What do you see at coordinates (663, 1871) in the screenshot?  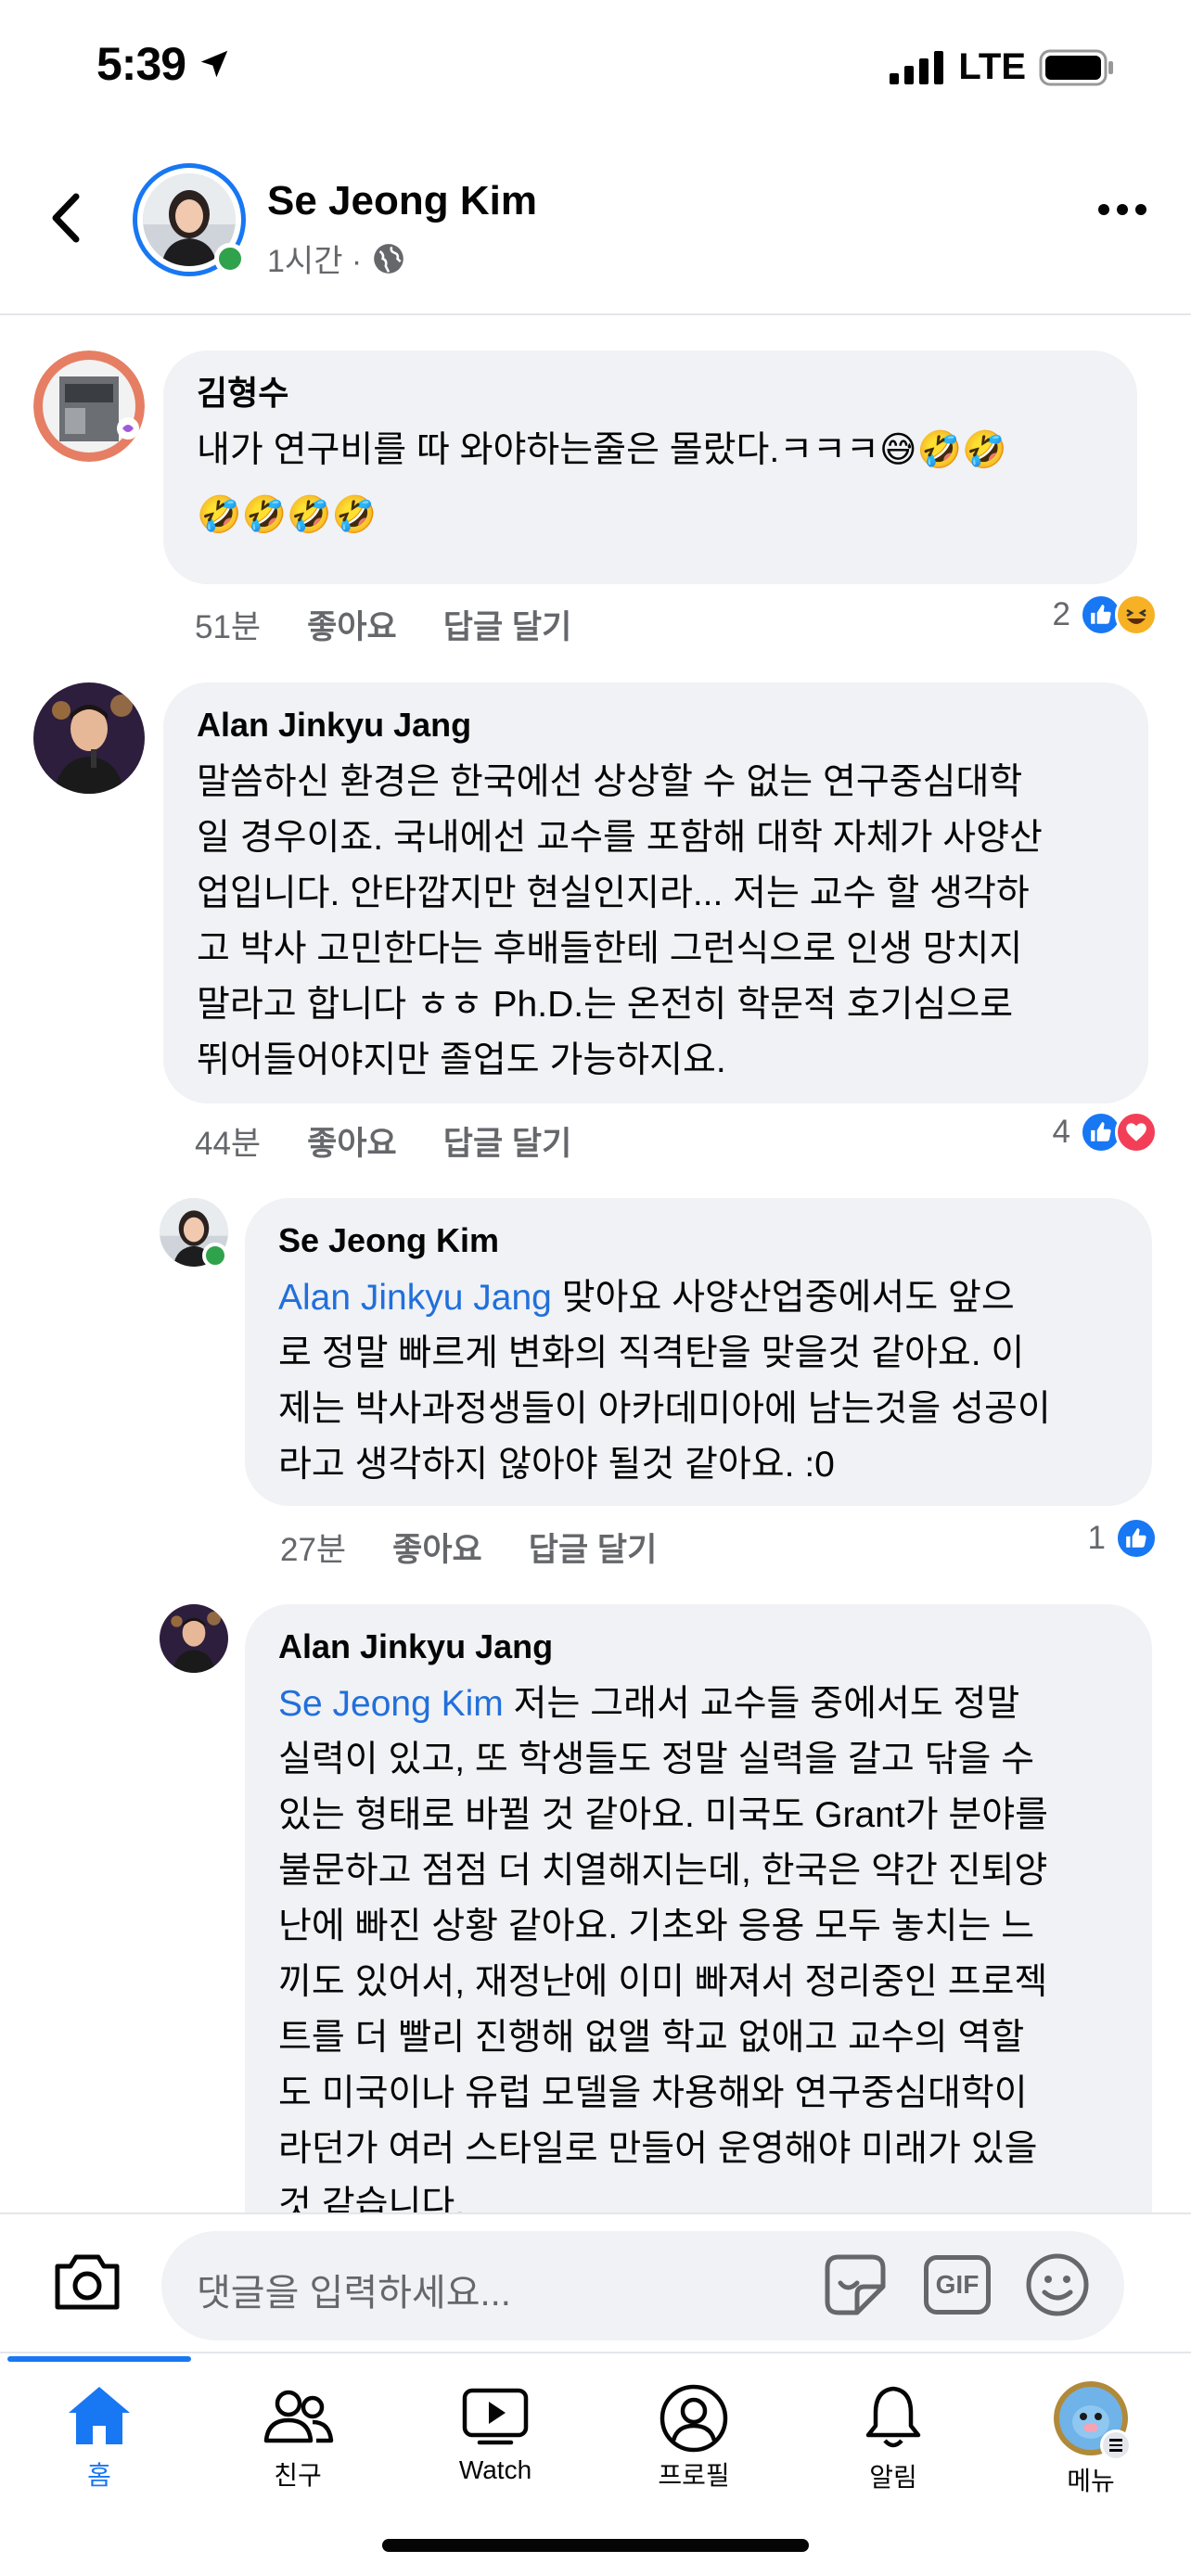 I see `comment-line: 불문하고 점점 더 치열해지는데, 한국은 약간 진퇴양` at bounding box center [663, 1871].